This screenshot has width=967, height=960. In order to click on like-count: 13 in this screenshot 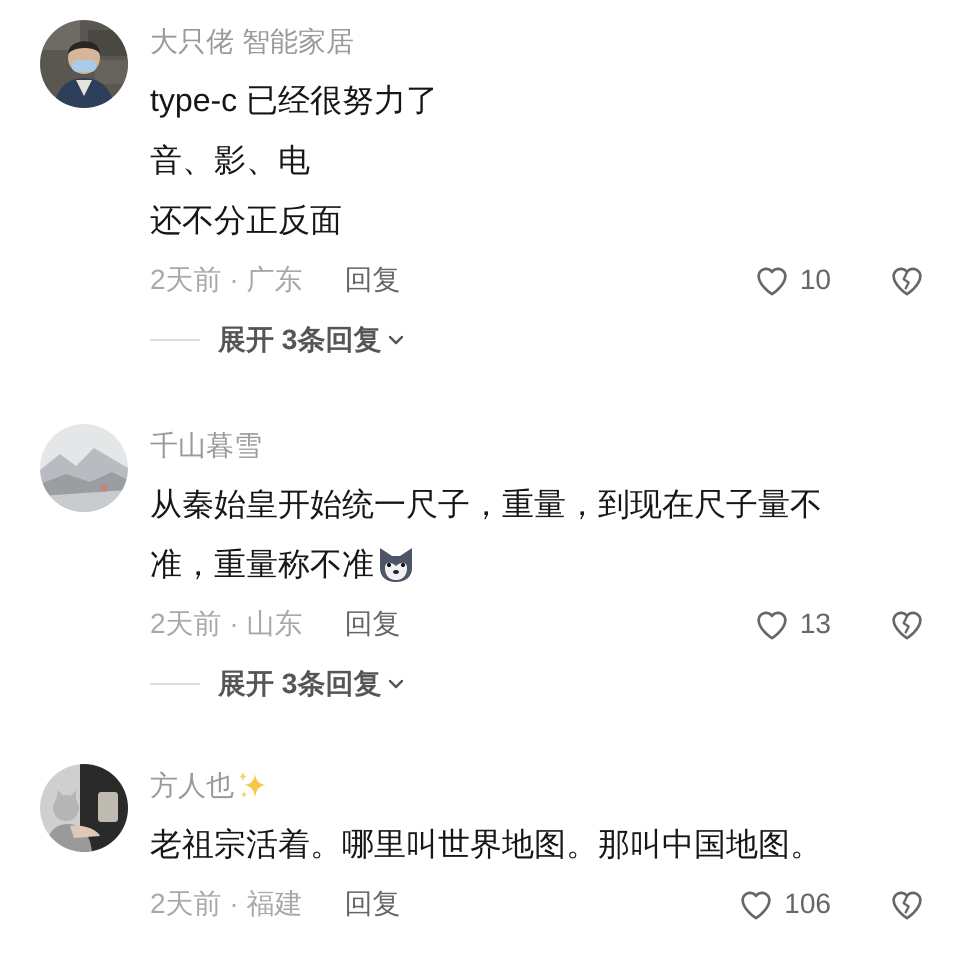, I will do `click(815, 624)`.